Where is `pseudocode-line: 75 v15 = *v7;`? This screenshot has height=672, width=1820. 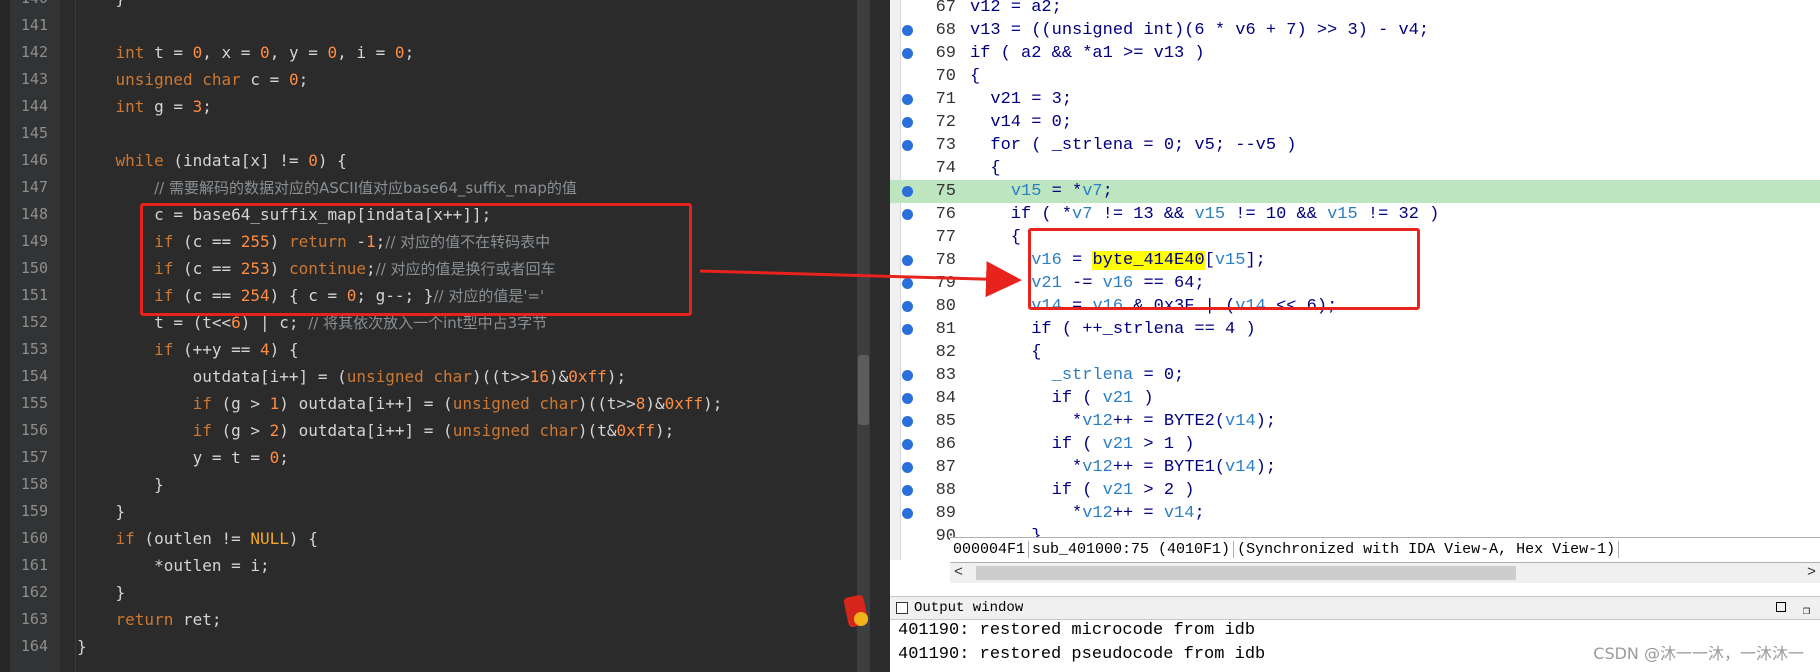 pseudocode-line: 75 v15 = *v7; is located at coordinates (1355, 191).